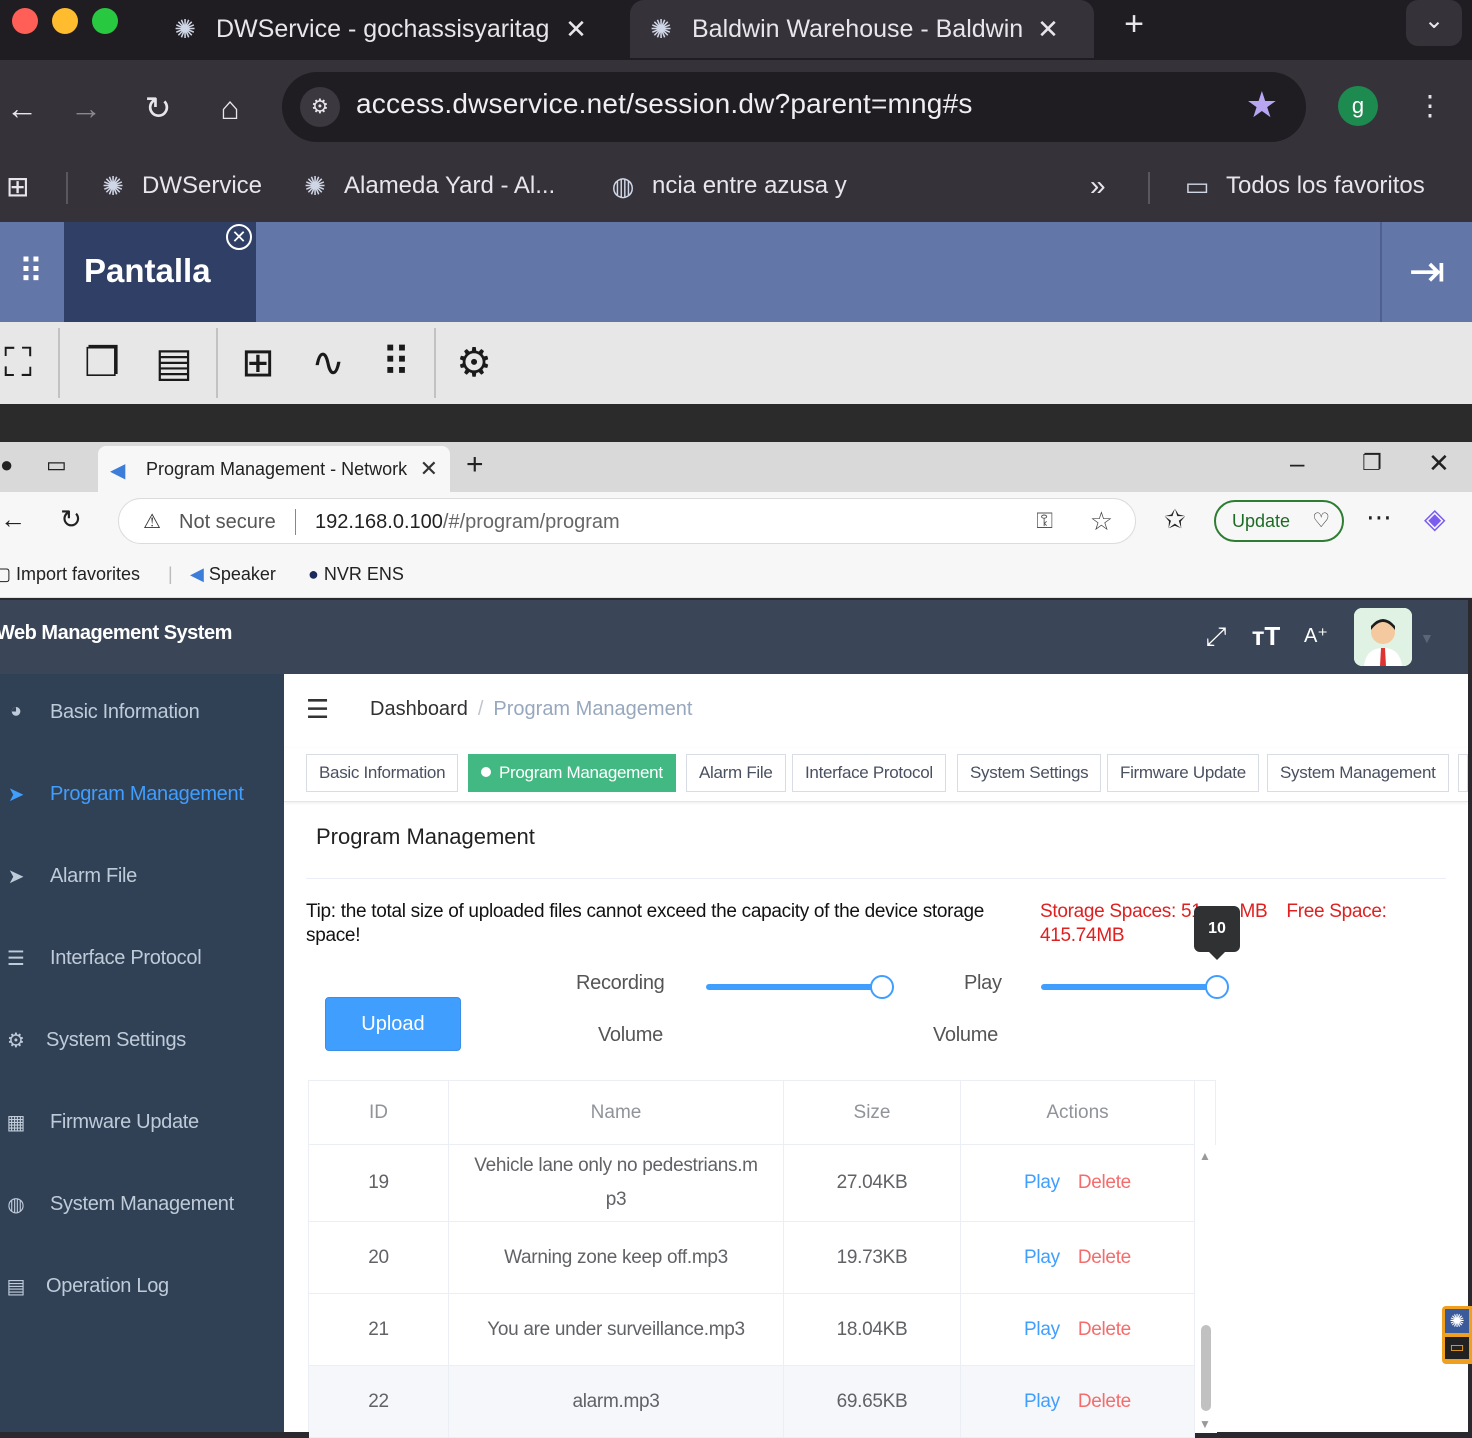 The width and height of the screenshot is (1472, 1438). I want to click on copy-icon: ❐, so click(102, 363).